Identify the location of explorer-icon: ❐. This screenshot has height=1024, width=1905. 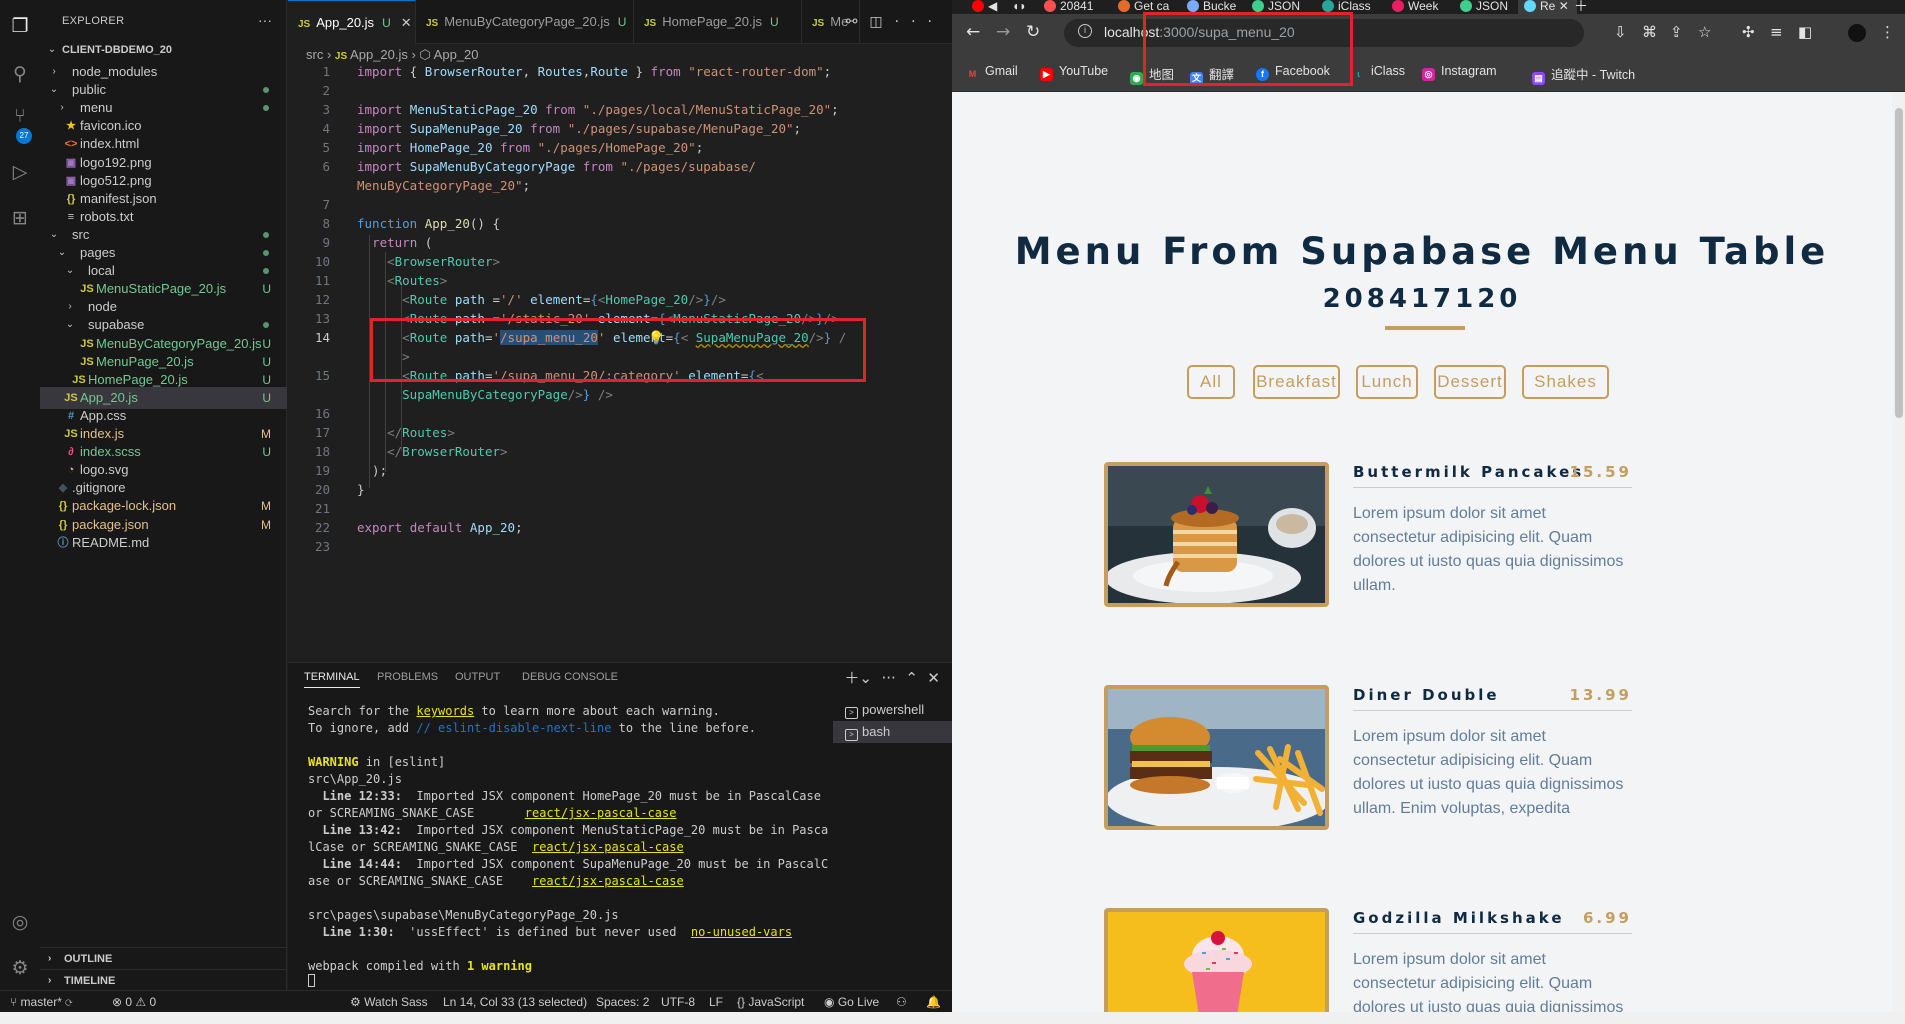
(20, 26).